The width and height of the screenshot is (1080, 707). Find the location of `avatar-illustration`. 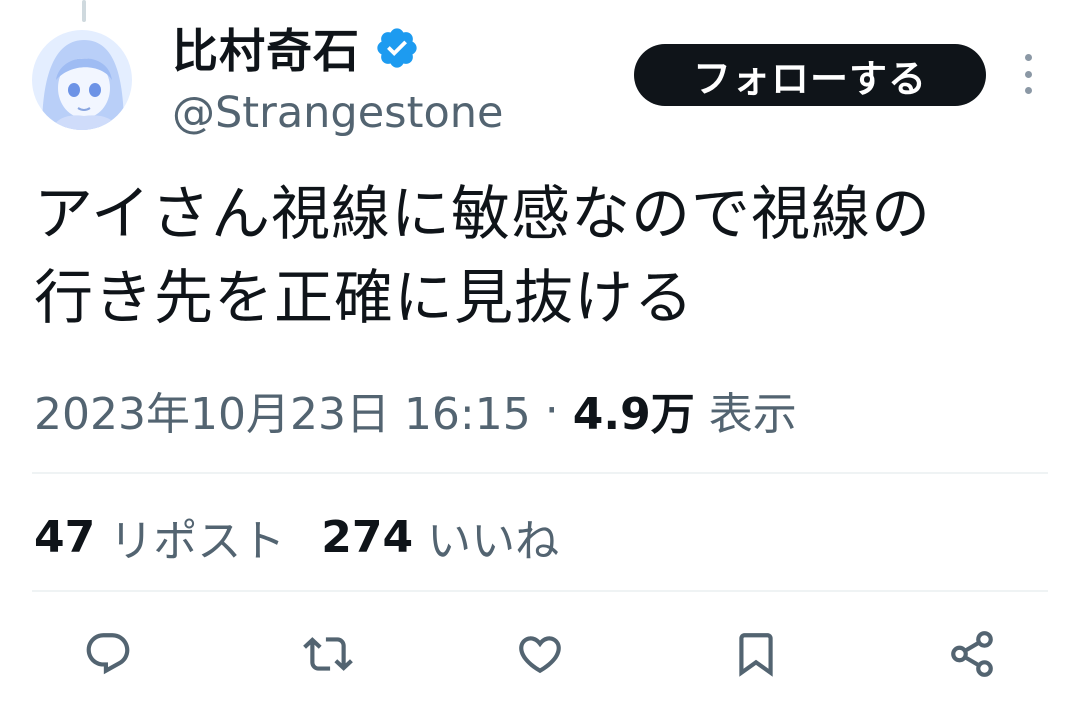

avatar-illustration is located at coordinates (82, 80).